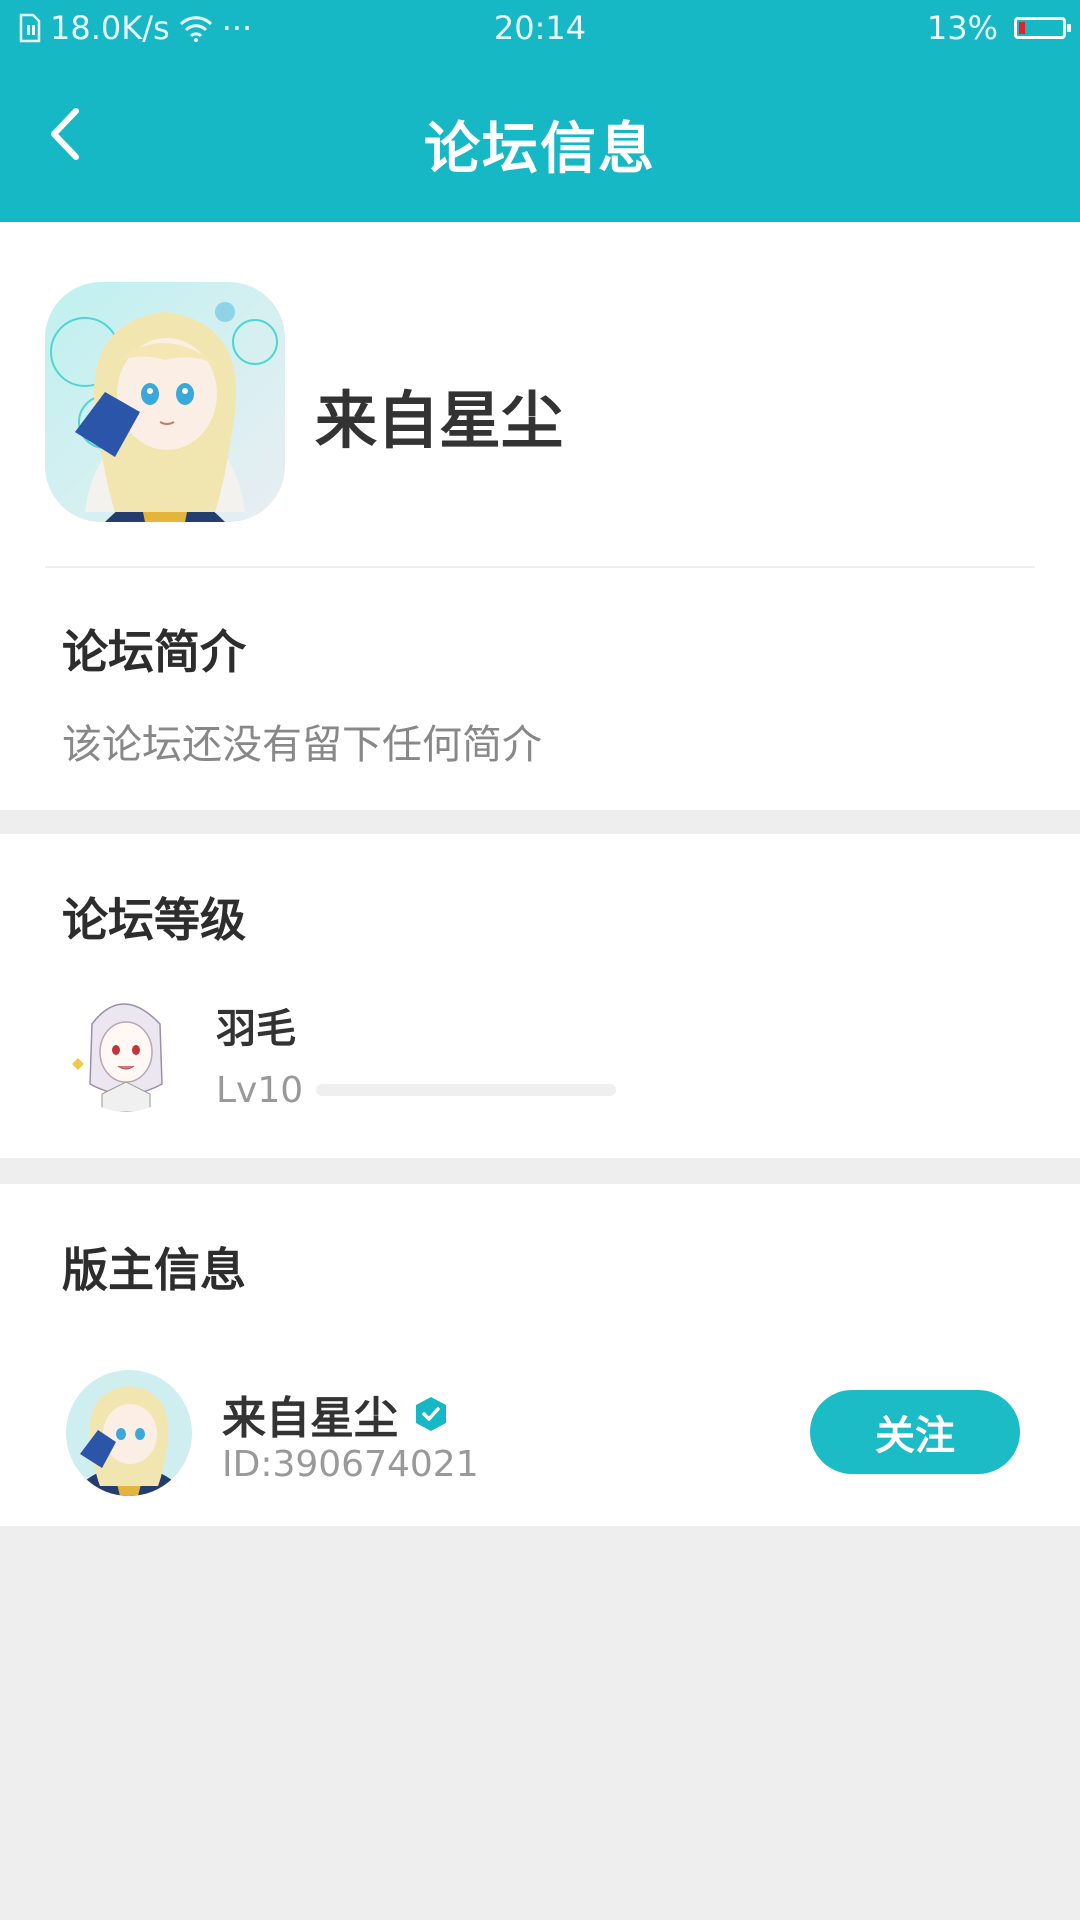 The height and width of the screenshot is (1920, 1080). Describe the element at coordinates (310, 1418) in the screenshot. I see `moderator-name: 来自星尘` at that location.